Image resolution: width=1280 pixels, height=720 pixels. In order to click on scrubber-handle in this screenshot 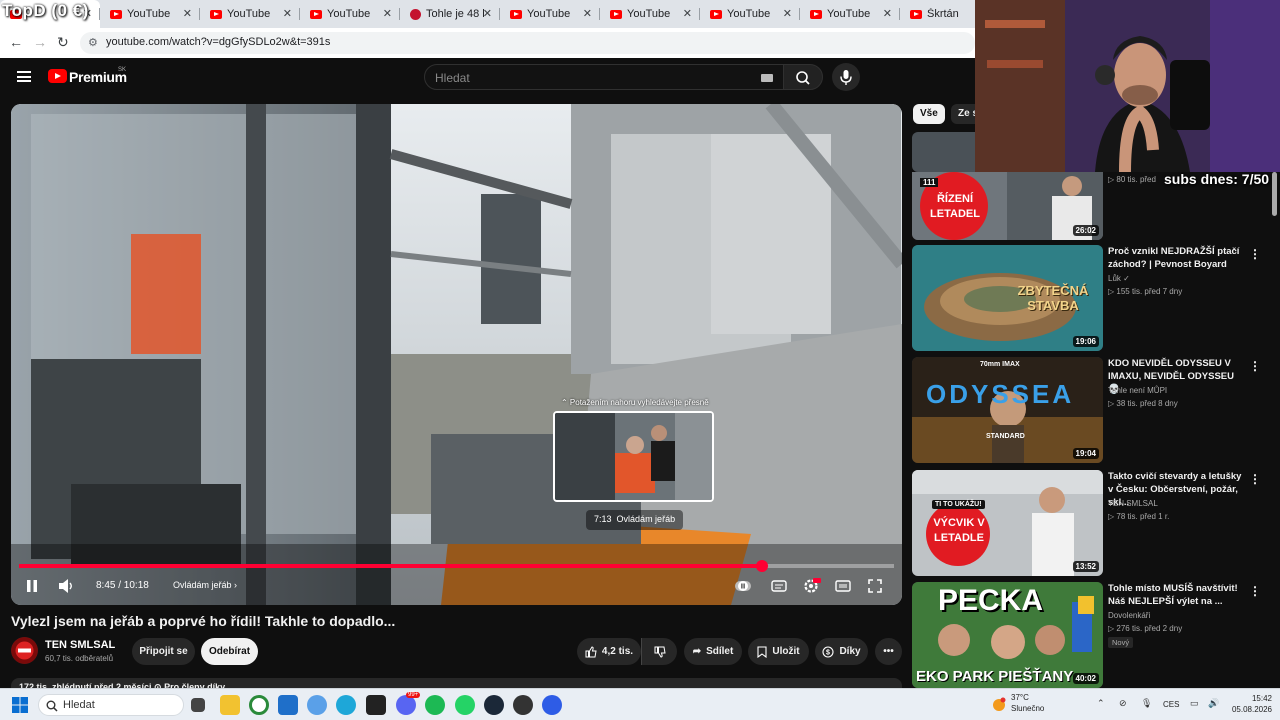, I will do `click(761, 566)`.